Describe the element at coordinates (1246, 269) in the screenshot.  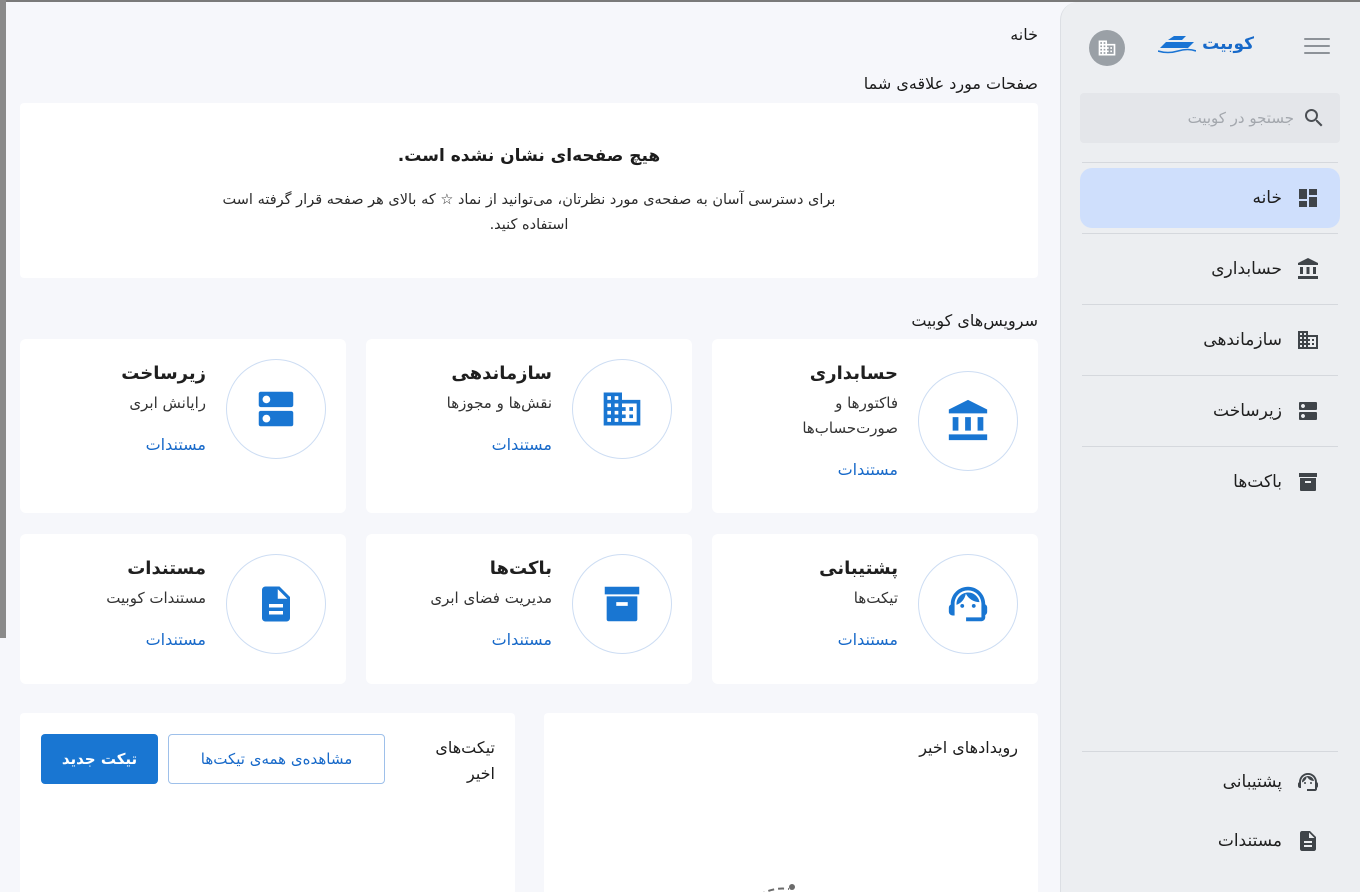
I see `sidebar-item-label: حسابداری` at that location.